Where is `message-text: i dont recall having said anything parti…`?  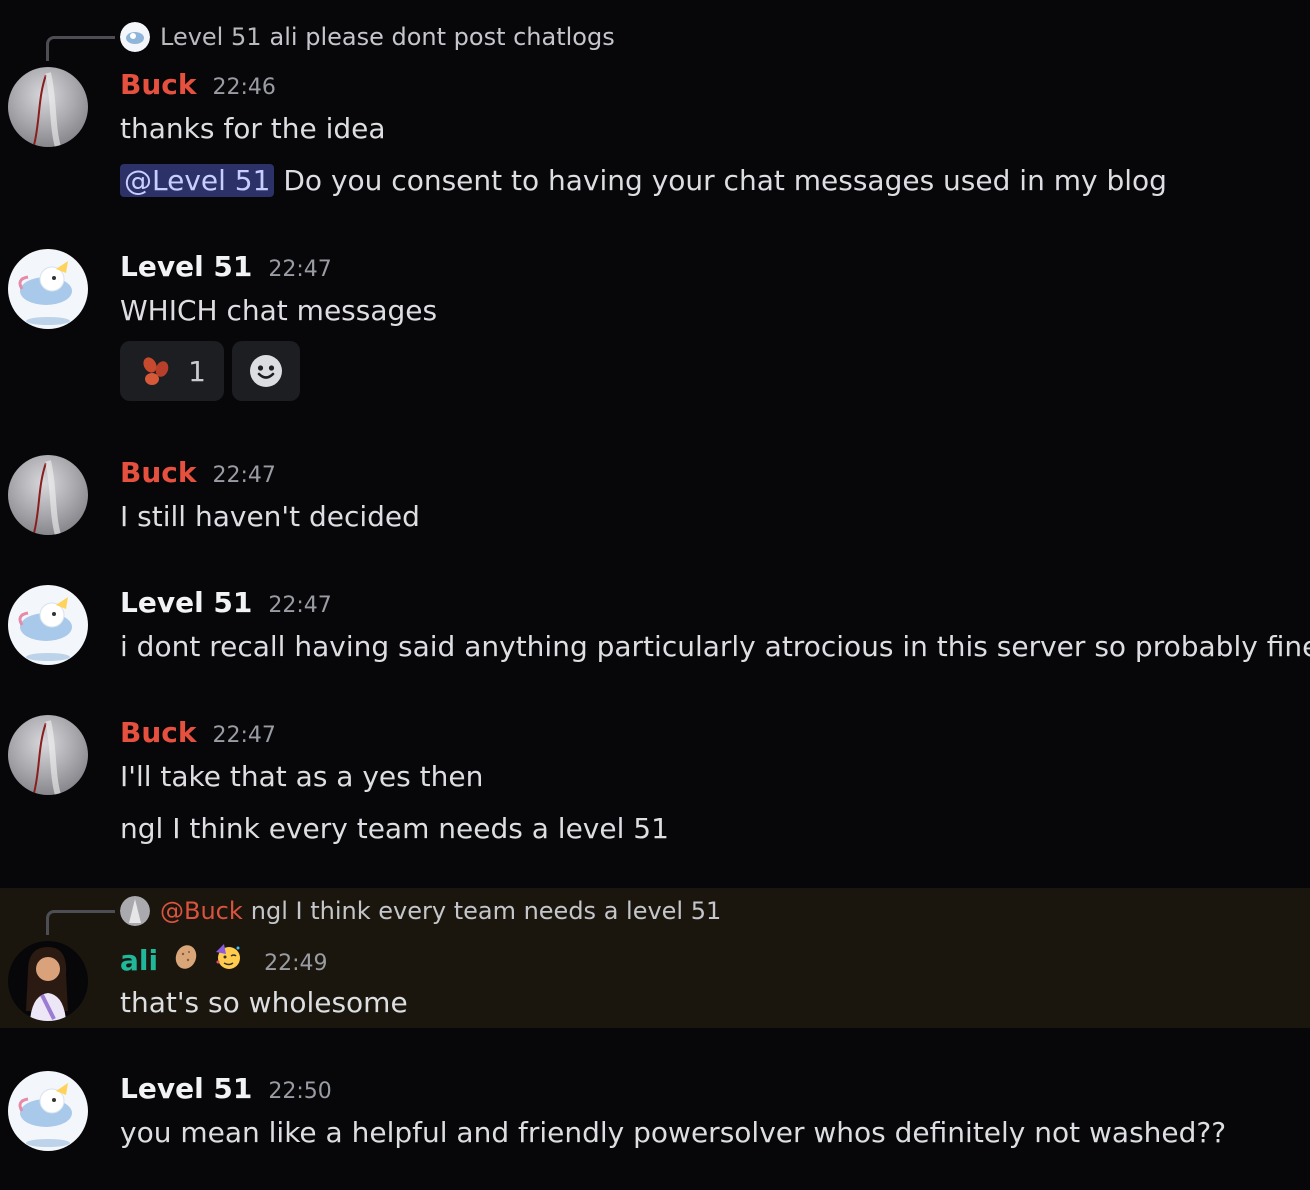
message-text: i dont recall having said anything parti… is located at coordinates (715, 646).